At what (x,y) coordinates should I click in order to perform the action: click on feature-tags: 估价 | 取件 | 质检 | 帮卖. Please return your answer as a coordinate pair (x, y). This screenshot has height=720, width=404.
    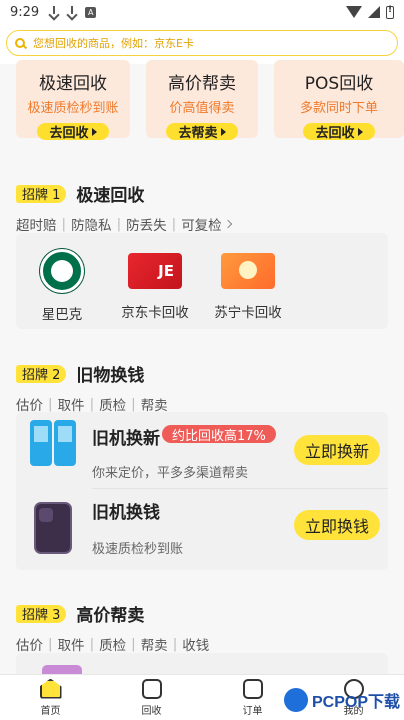
    Looking at the image, I should click on (92, 405).